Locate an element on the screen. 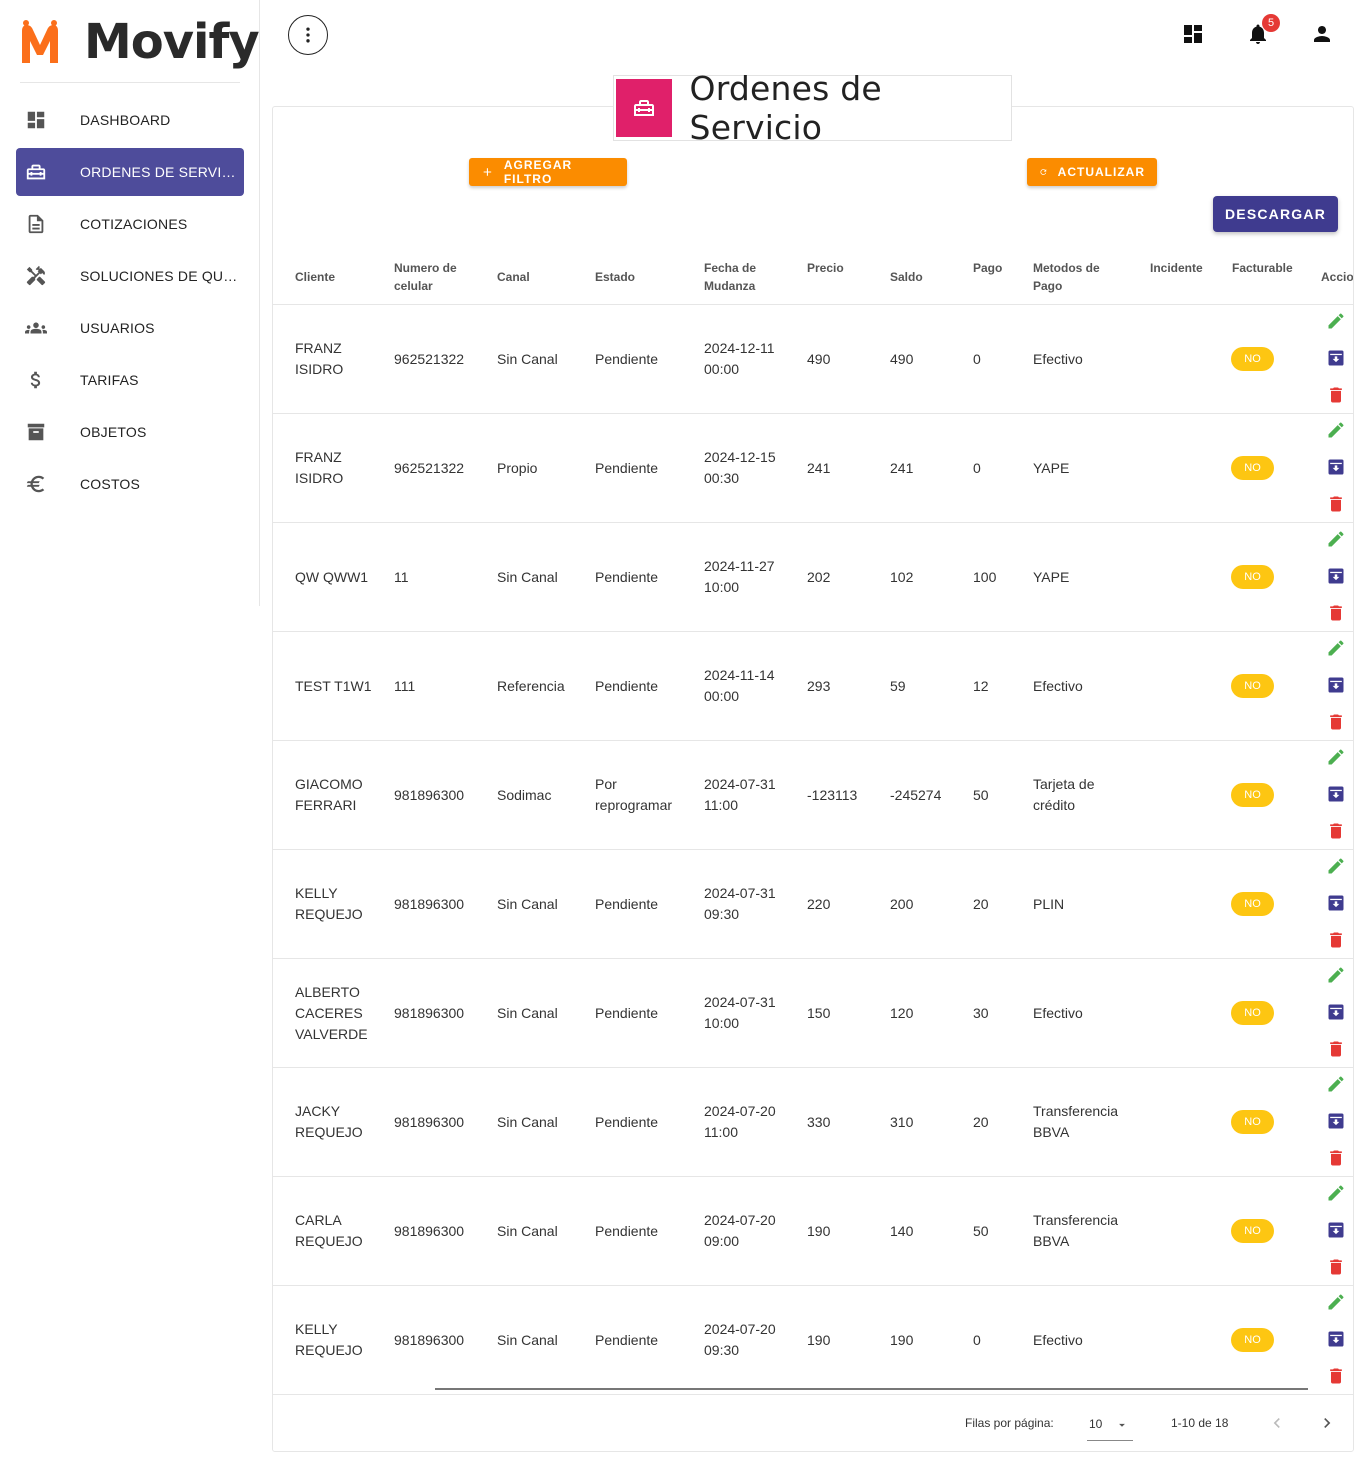 The image size is (1366, 1465). cell-cliente: ALBERTO CACERES VALVERDE is located at coordinates (340, 1013).